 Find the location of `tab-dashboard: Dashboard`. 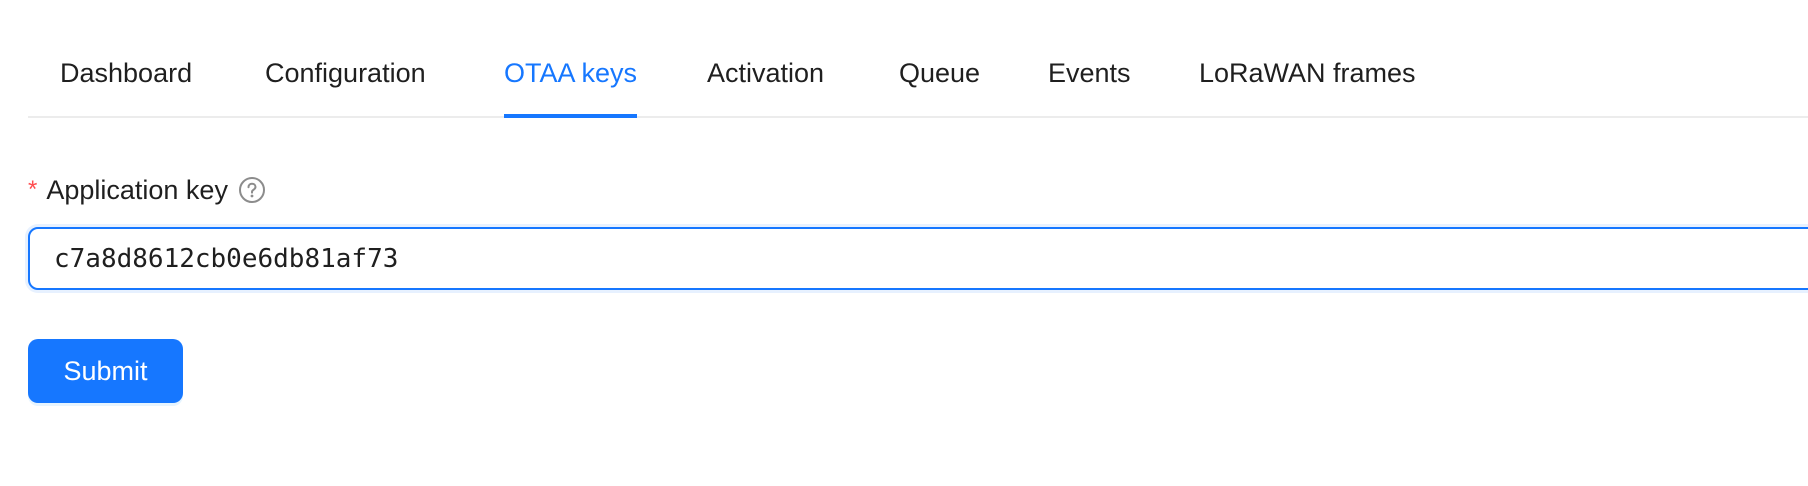

tab-dashboard: Dashboard is located at coordinates (126, 76).